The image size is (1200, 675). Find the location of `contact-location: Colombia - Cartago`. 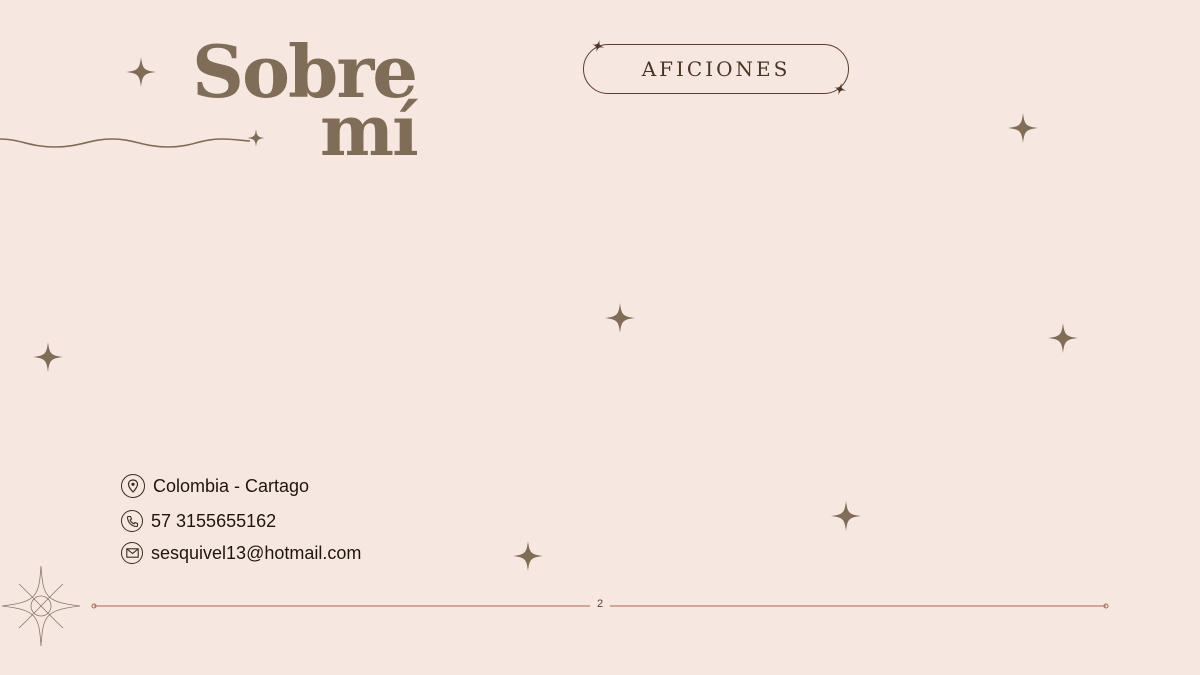

contact-location: Colombia - Cartago is located at coordinates (215, 486).